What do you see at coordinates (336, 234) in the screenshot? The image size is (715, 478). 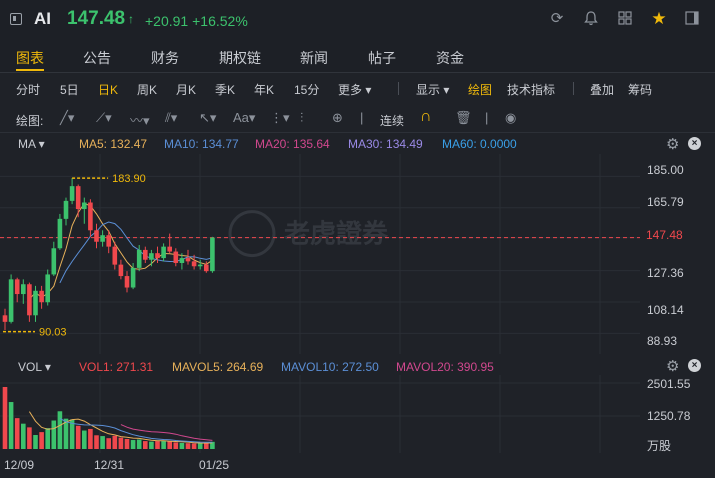 I see `watermark-text: 老虎證券` at bounding box center [336, 234].